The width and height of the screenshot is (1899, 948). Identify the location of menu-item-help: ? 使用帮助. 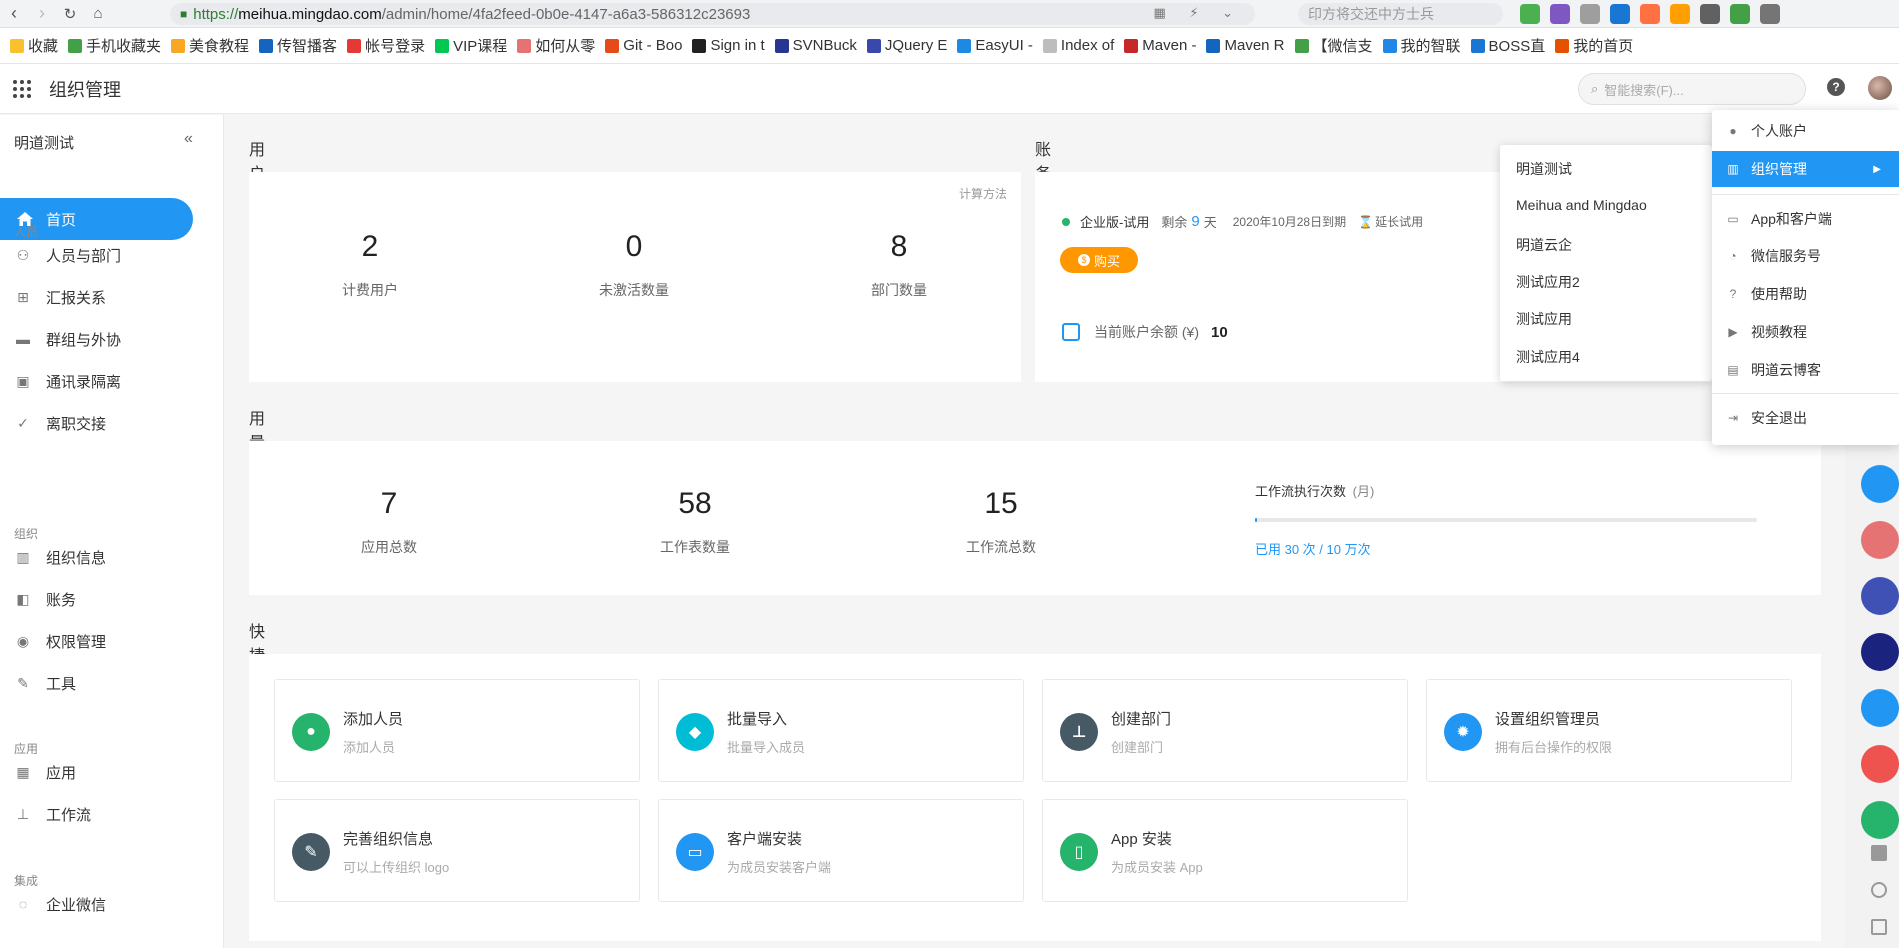
(1805, 294).